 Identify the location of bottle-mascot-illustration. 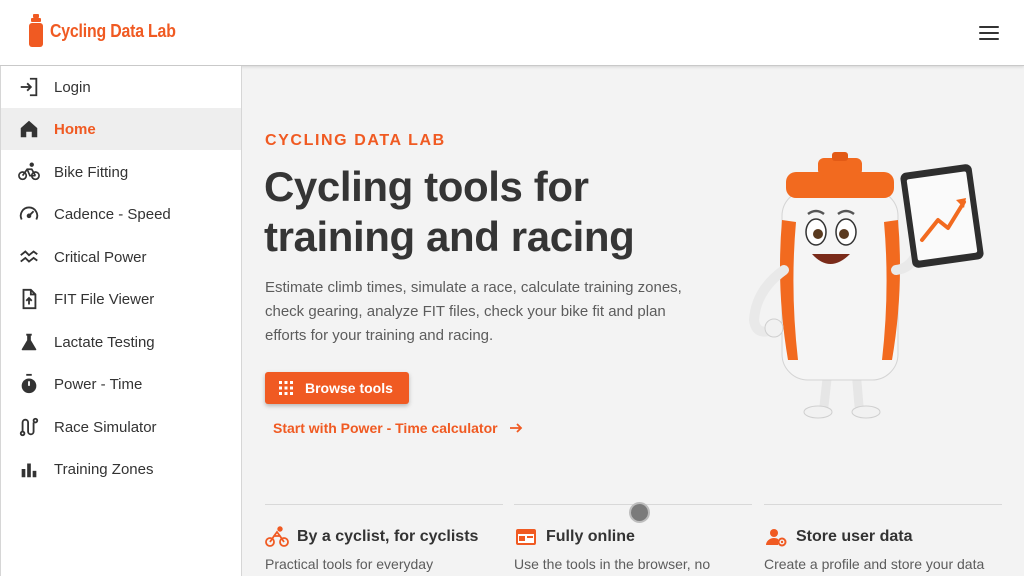
(866, 285).